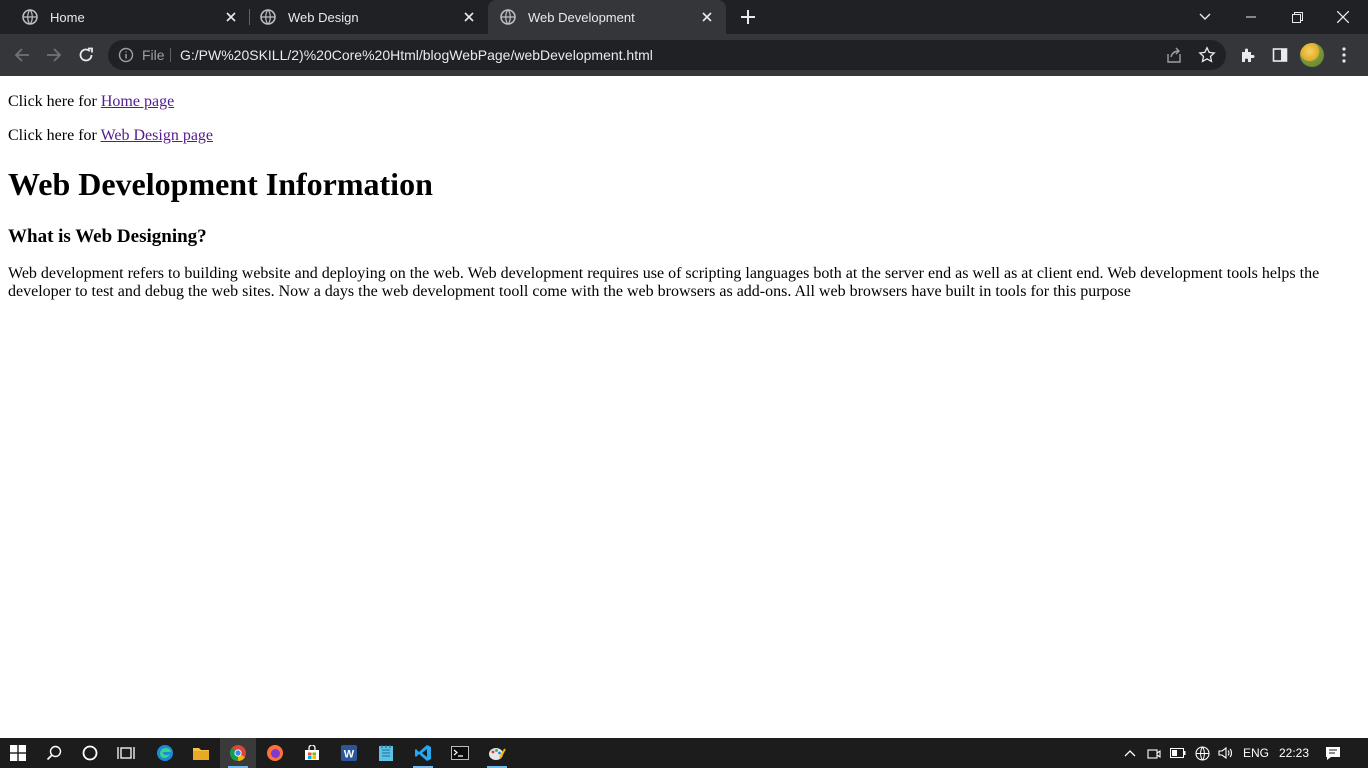 This screenshot has height=768, width=1368. I want to click on windows-logo-icon, so click(18, 753).